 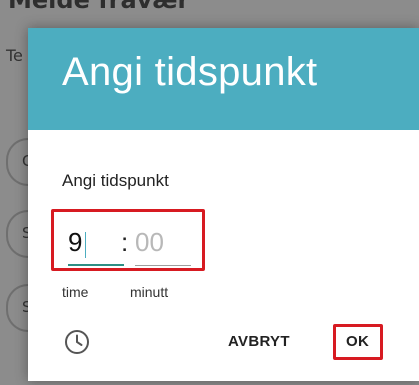 What do you see at coordinates (115, 180) in the screenshot?
I see `time-input-label: Angi tidspunkt` at bounding box center [115, 180].